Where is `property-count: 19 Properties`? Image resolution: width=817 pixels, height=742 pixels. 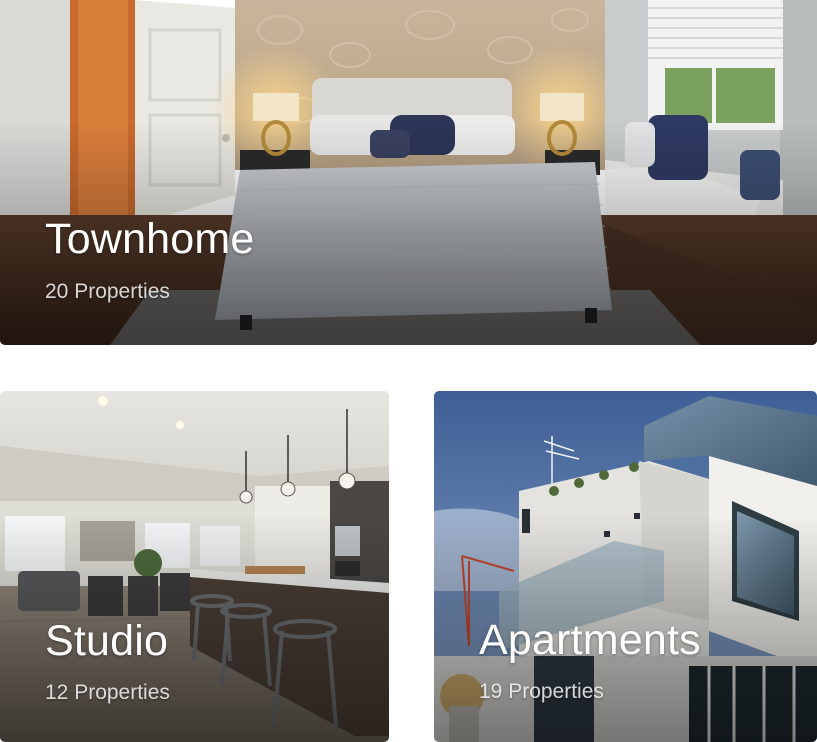 property-count: 19 Properties is located at coordinates (541, 691).